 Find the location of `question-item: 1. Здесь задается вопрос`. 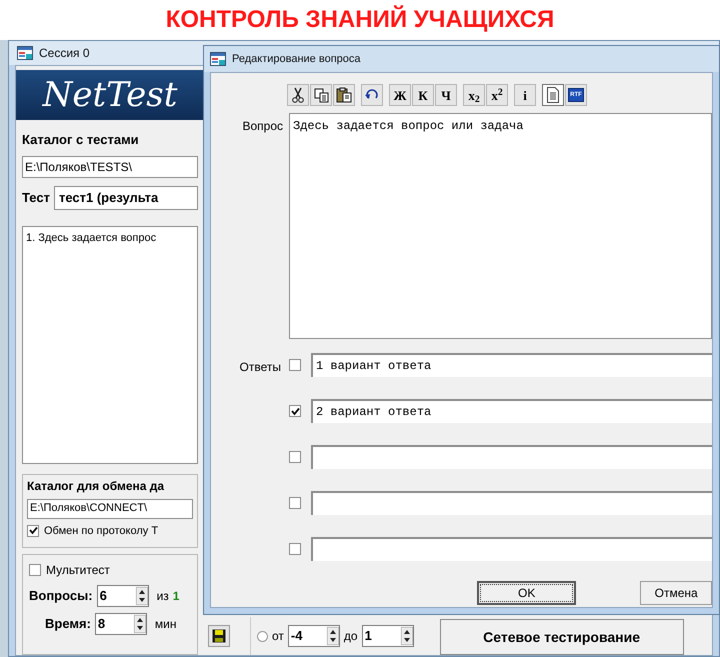

question-item: 1. Здесь задается вопрос is located at coordinates (110, 238).